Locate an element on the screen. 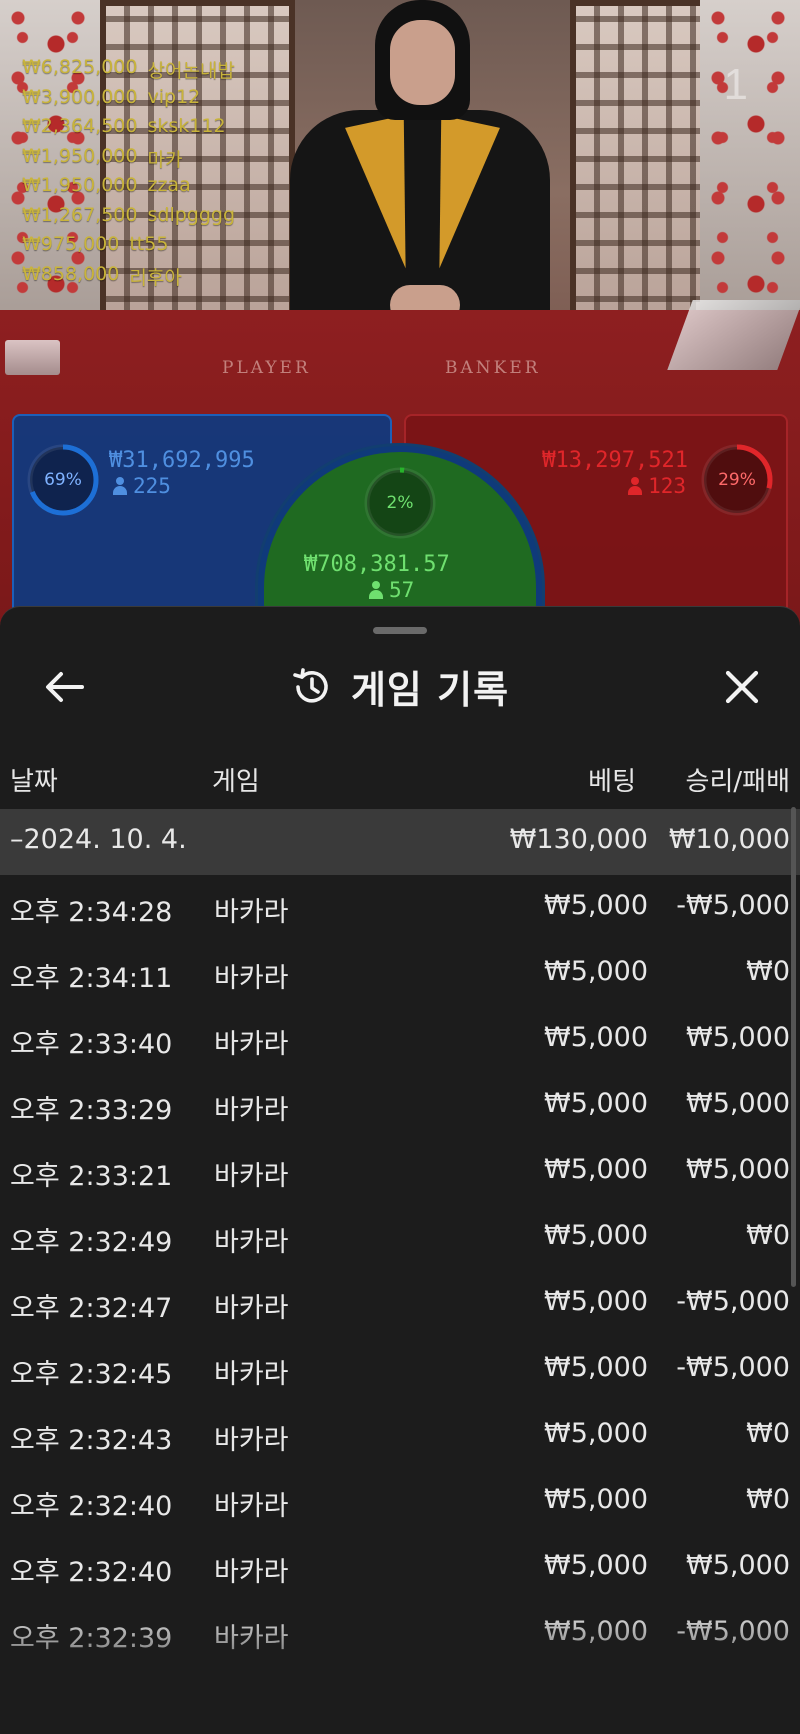 The image size is (800, 1734). drag-handle is located at coordinates (400, 630).